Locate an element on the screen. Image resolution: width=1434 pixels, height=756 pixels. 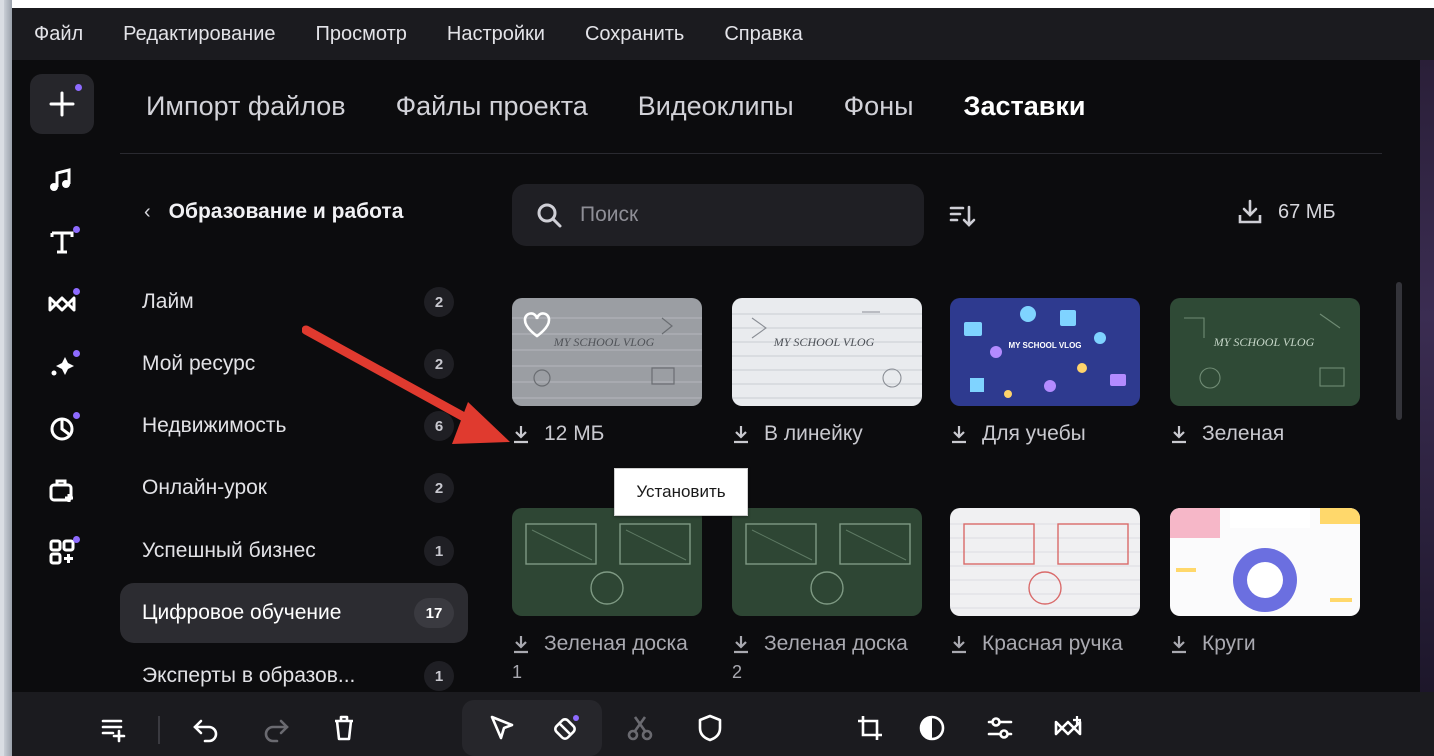
transition-icon is located at coordinates (1068, 726).